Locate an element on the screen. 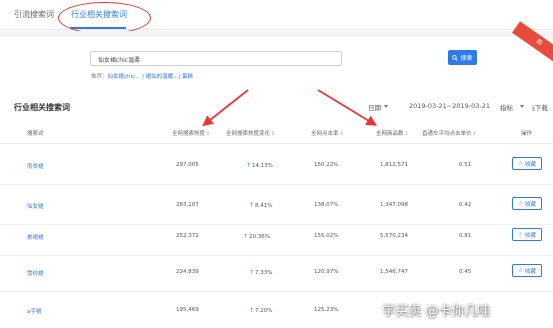 This screenshot has height=328, width=553. watermark: 学买卖 @卡你几哇 is located at coordinates (436, 311).